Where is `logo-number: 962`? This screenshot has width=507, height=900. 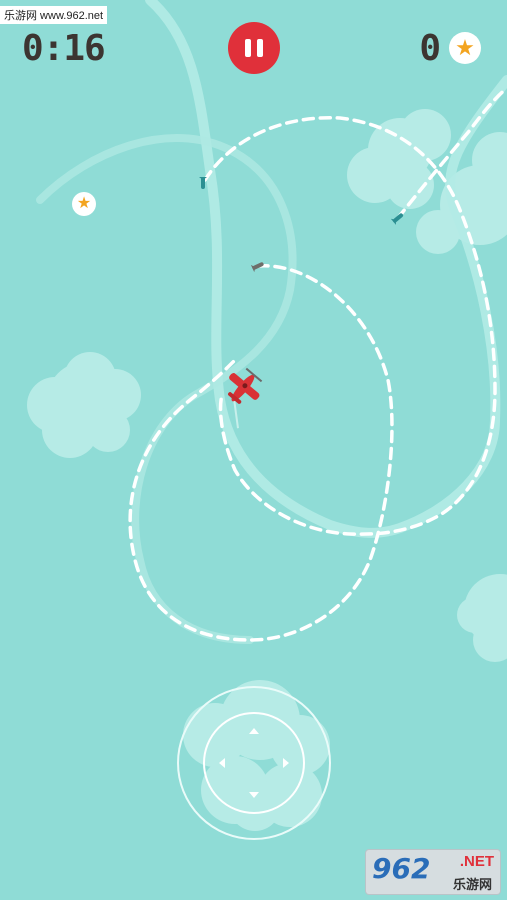 logo-number: 962 is located at coordinates (401, 868).